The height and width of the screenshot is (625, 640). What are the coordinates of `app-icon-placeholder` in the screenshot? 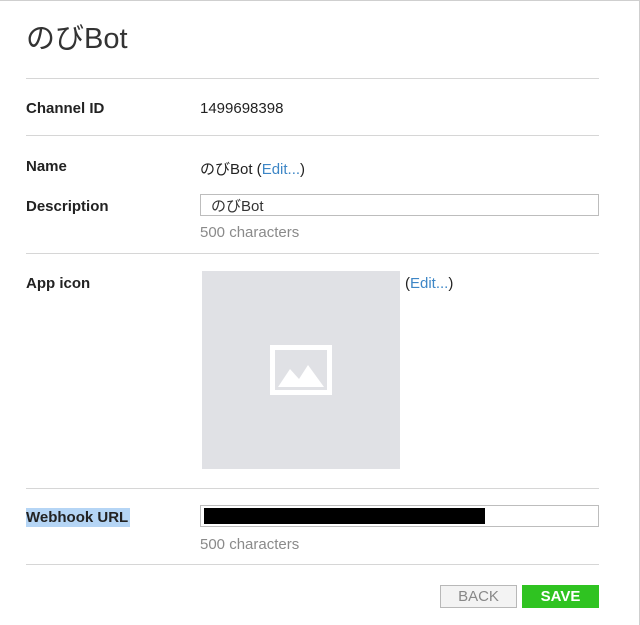 It's located at (301, 370).